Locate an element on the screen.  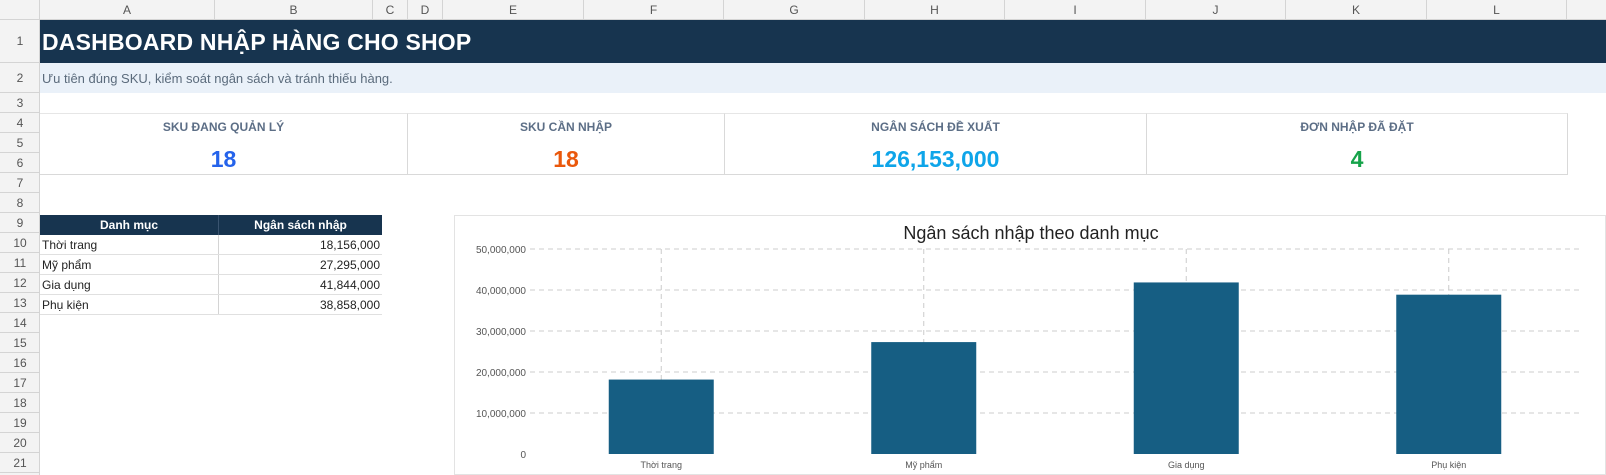
x-tick-label: Mỹ phẩm is located at coordinates (923, 465).